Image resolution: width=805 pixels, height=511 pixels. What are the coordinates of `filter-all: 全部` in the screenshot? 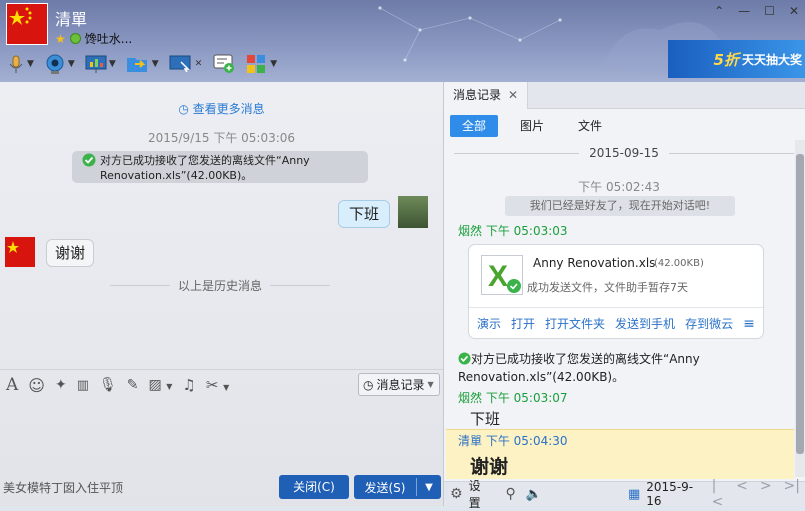 It's located at (474, 126).